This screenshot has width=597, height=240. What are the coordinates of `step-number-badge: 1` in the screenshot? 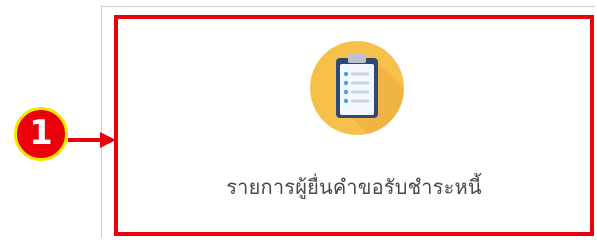 It's located at (41, 134).